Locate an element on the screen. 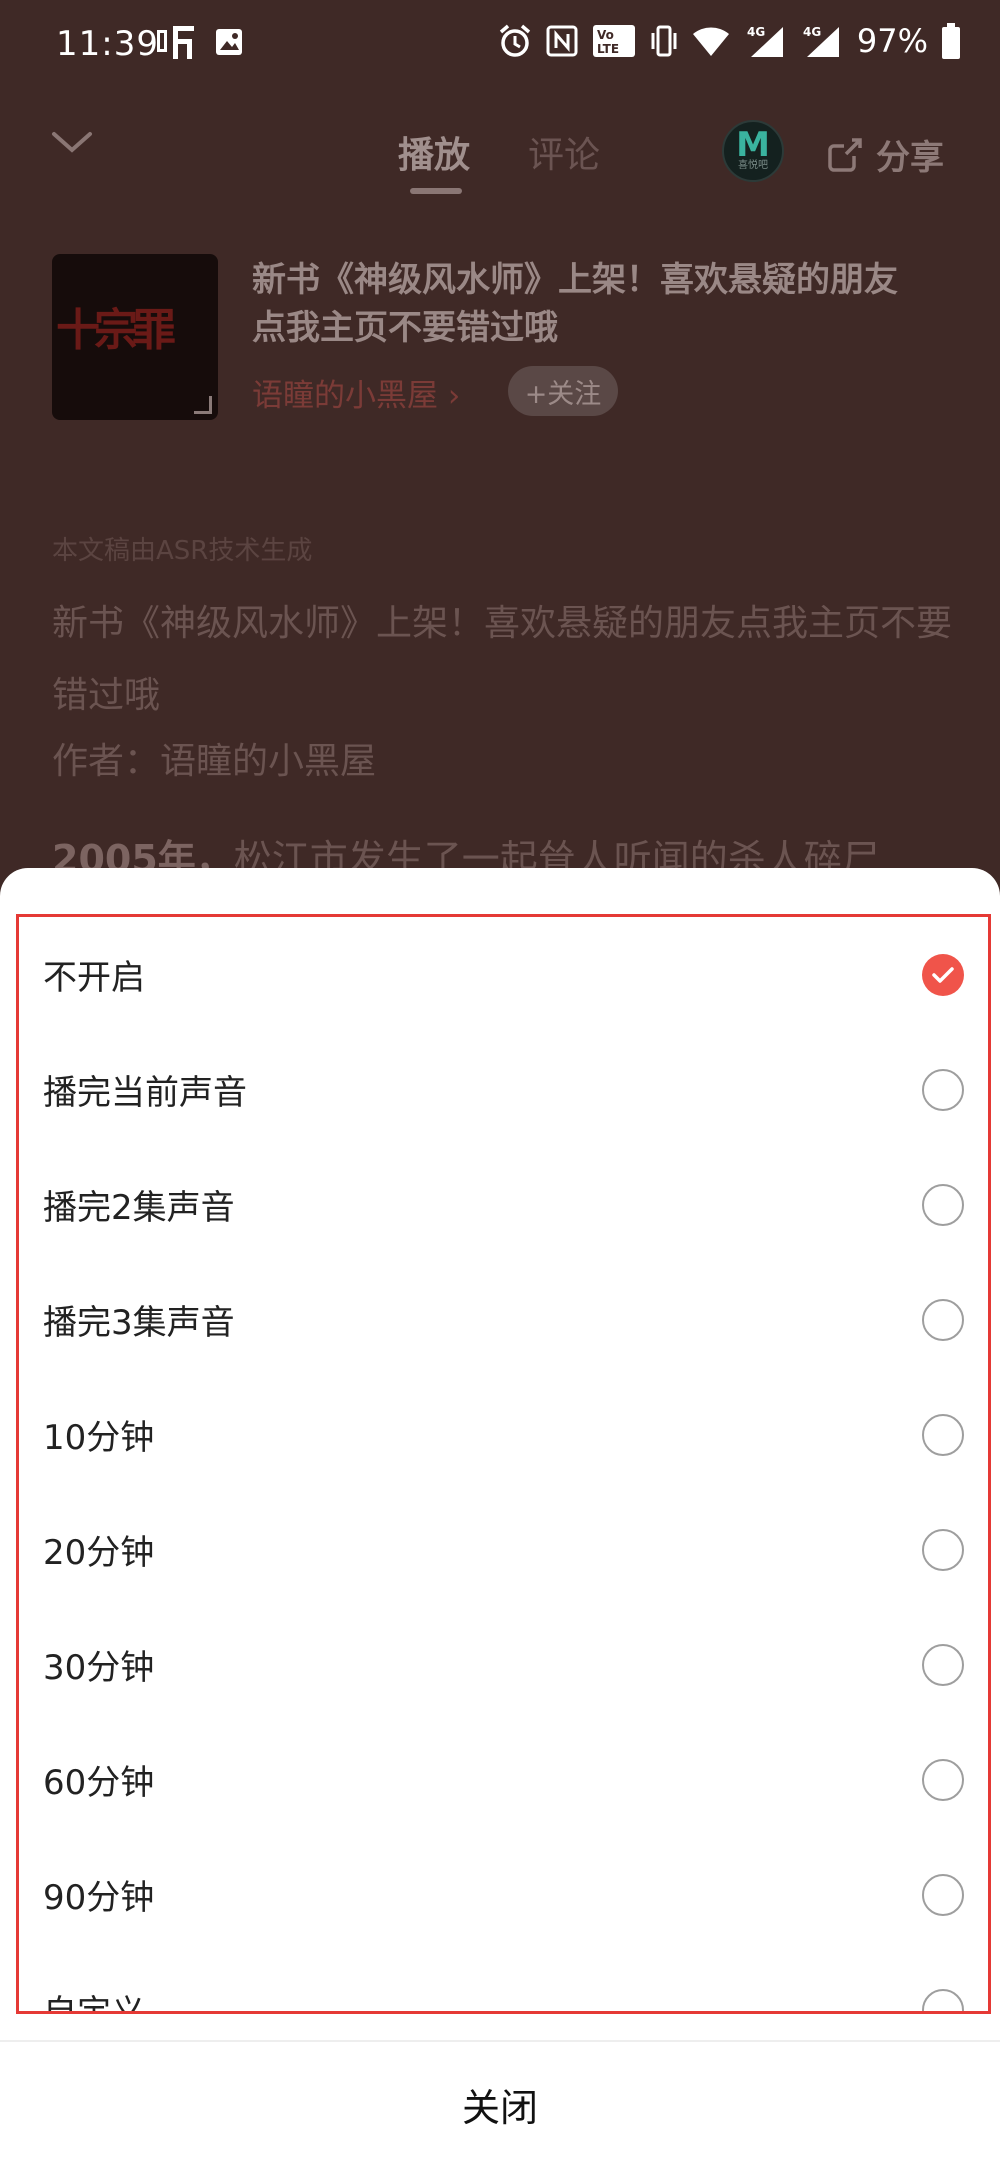 The image size is (1000, 2166). volte-icon: Vo LTE is located at coordinates (614, 41).